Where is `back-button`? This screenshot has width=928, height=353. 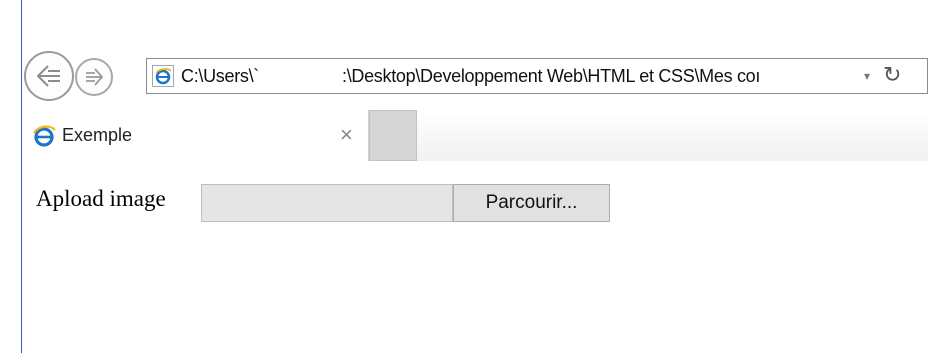
back-button is located at coordinates (49, 76).